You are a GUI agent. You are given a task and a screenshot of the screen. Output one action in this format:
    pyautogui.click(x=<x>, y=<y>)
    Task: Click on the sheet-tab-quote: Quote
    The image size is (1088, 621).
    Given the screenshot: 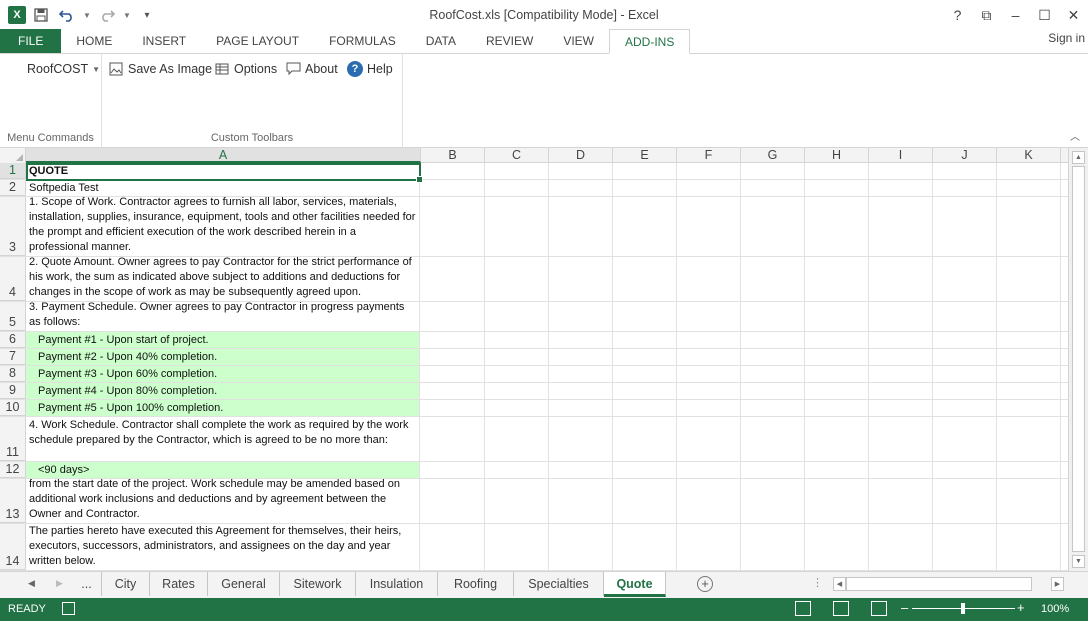 What is the action you would take?
    pyautogui.click(x=635, y=584)
    